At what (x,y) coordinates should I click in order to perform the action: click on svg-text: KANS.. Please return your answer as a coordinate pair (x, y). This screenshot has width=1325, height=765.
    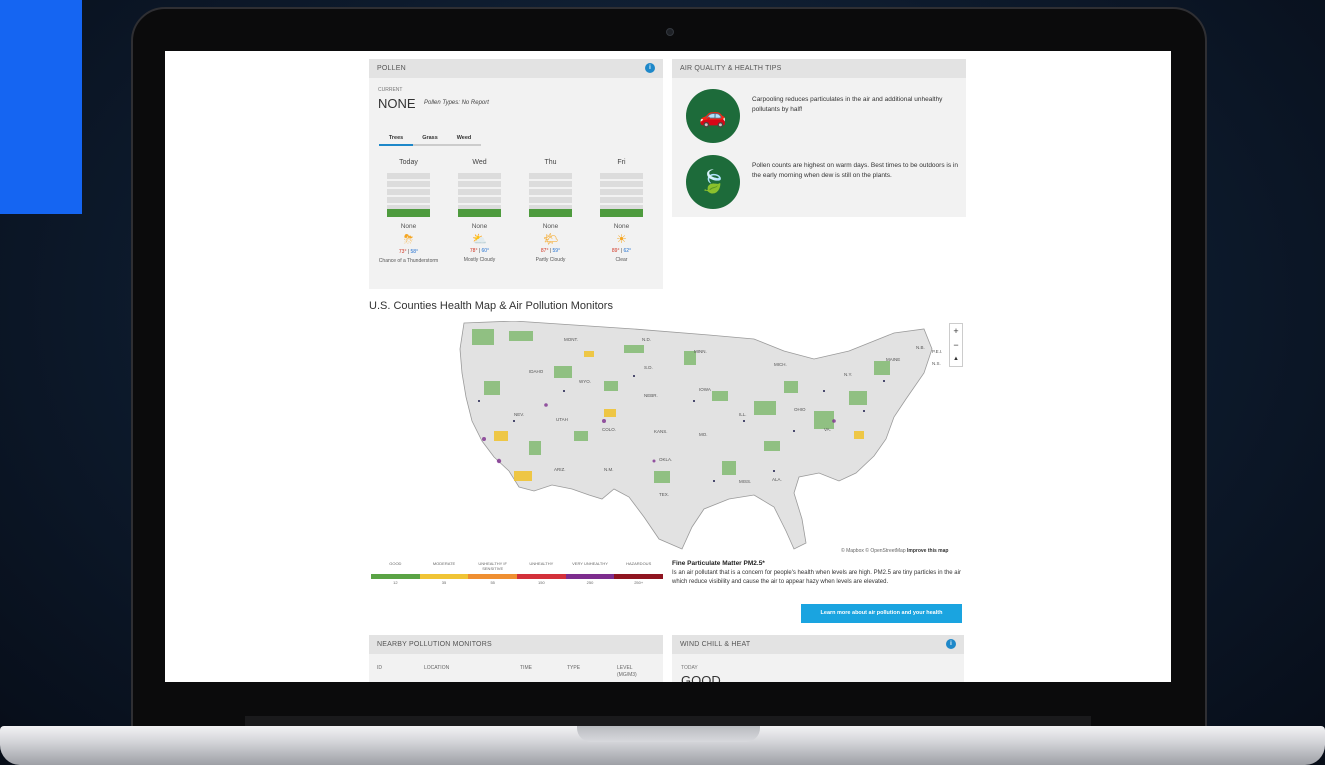
    Looking at the image, I should click on (661, 431).